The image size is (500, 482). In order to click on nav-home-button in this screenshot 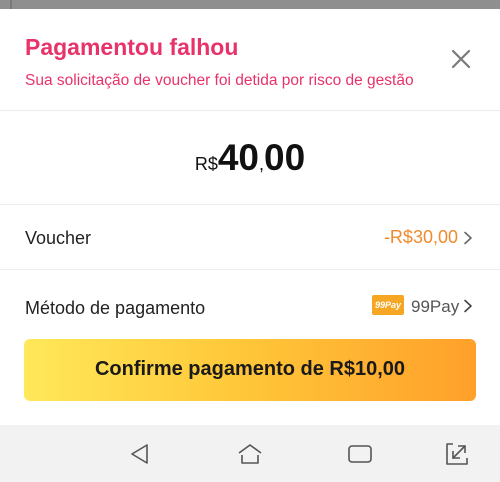, I will do `click(250, 454)`.